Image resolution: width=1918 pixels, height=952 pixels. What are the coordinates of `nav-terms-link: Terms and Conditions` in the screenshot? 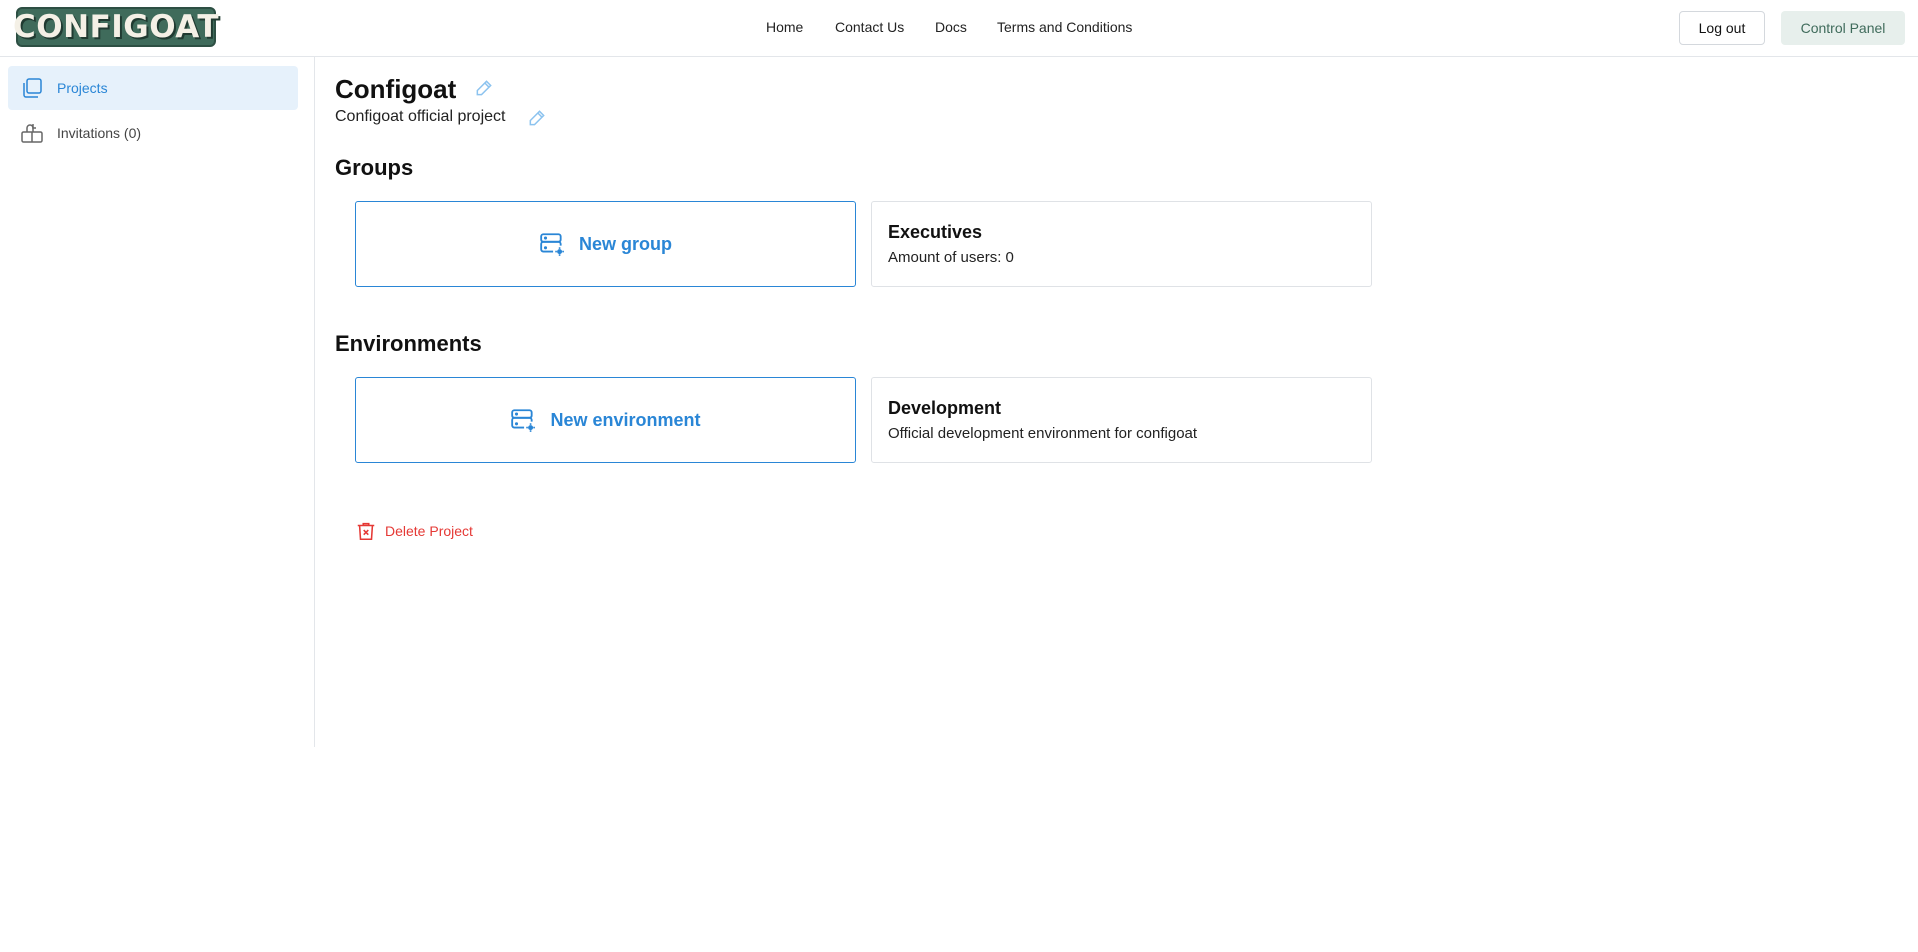 It's located at (1064, 27).